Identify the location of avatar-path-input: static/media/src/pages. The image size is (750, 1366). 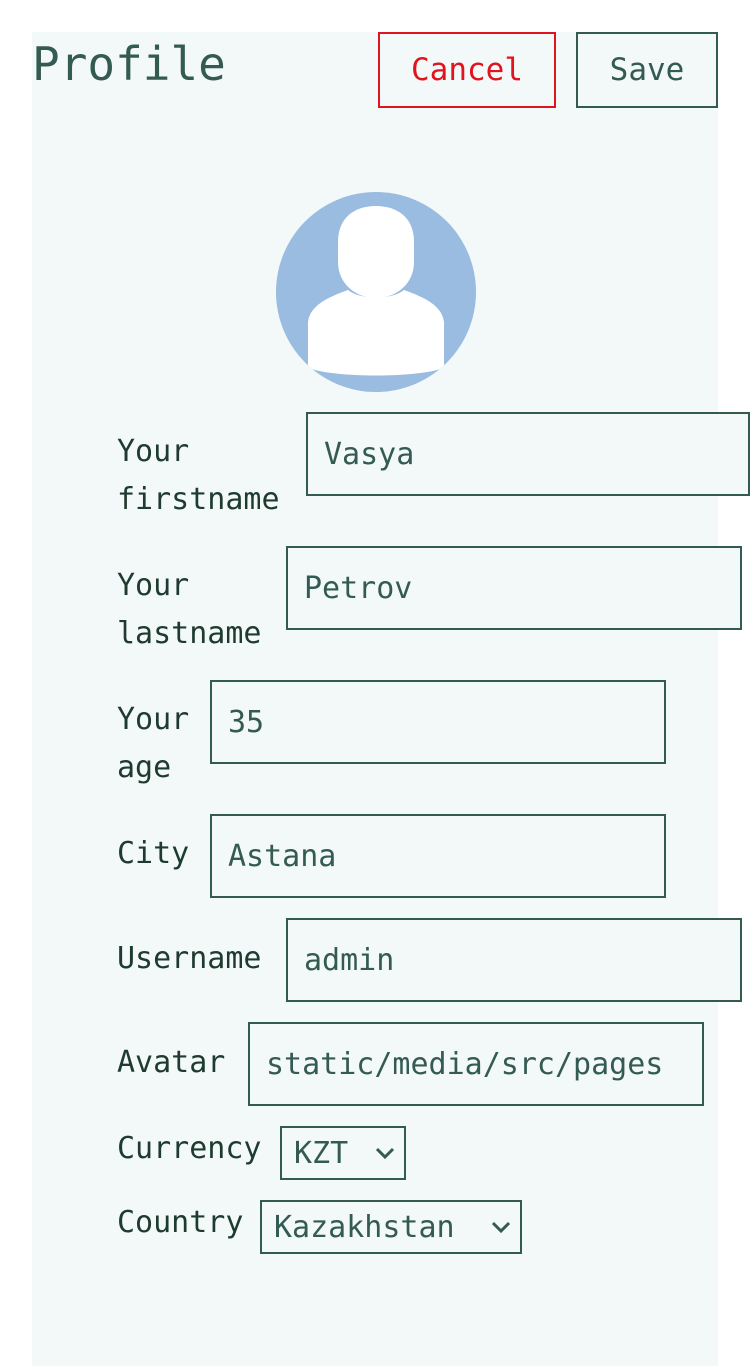
(476, 1064).